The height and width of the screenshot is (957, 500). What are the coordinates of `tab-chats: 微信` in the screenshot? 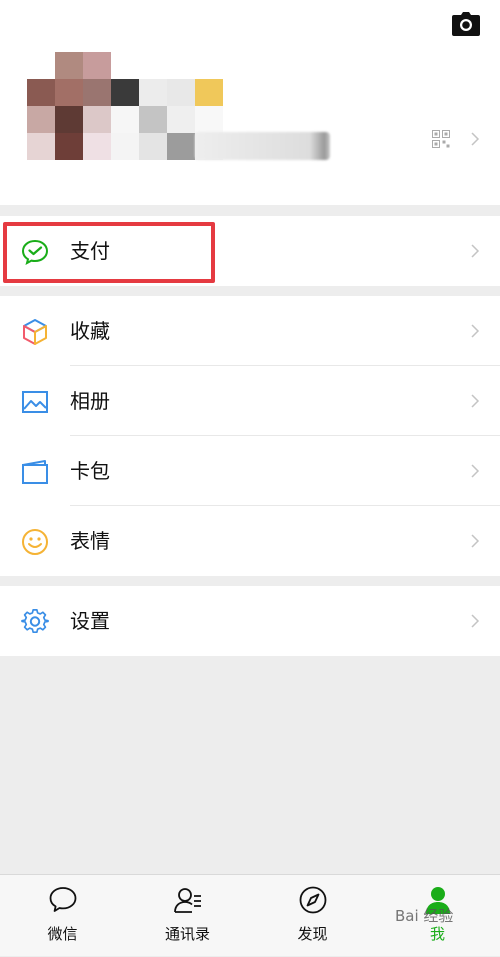 It's located at (62, 916).